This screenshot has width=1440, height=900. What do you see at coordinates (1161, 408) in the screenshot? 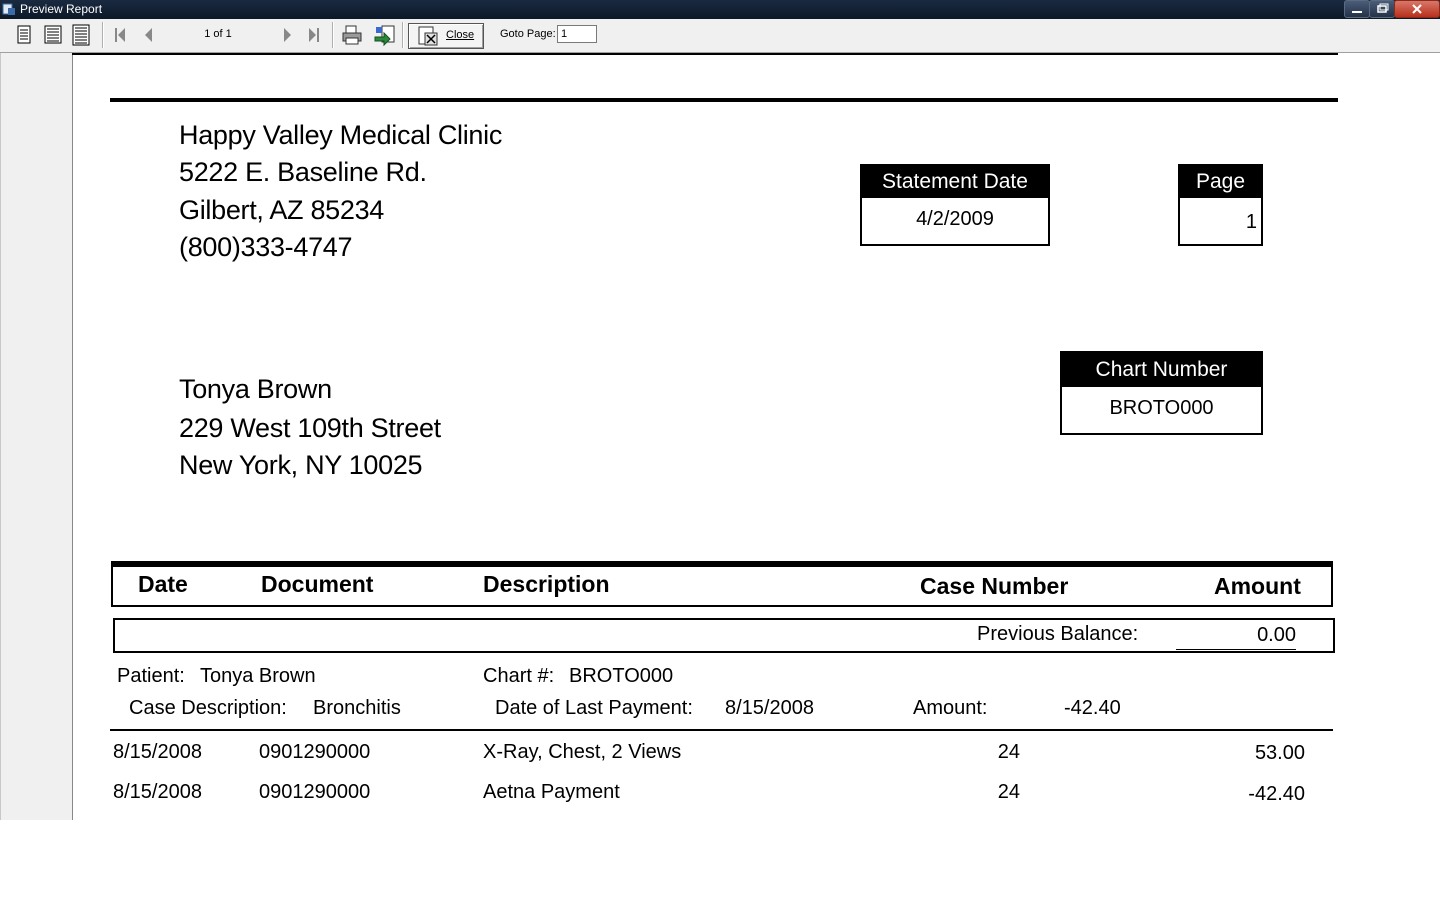
I see `chart-number-value: BROTO000` at bounding box center [1161, 408].